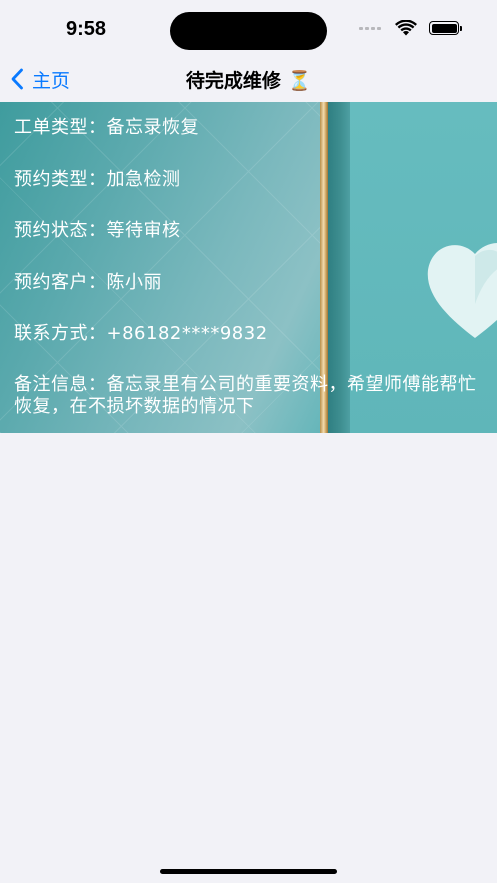  What do you see at coordinates (152, 127) in the screenshot?
I see `info-value: 备忘录恢复` at bounding box center [152, 127].